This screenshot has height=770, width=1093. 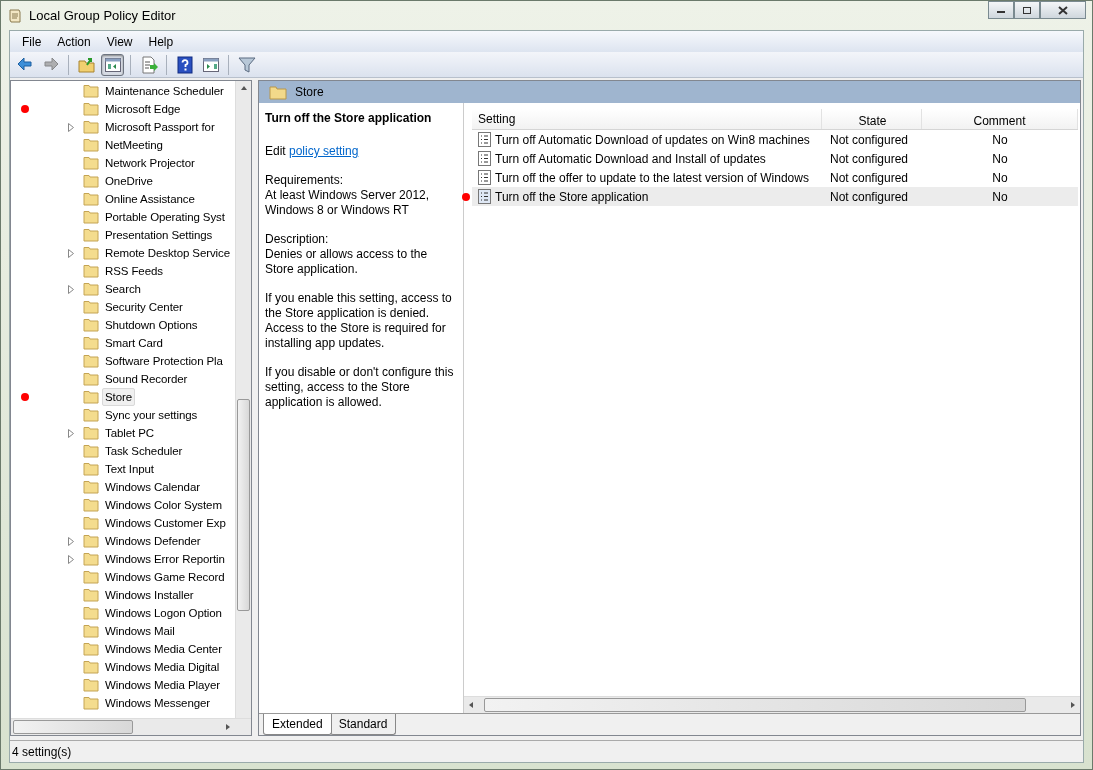 What do you see at coordinates (118, 397) in the screenshot?
I see `tree-item: Store` at bounding box center [118, 397].